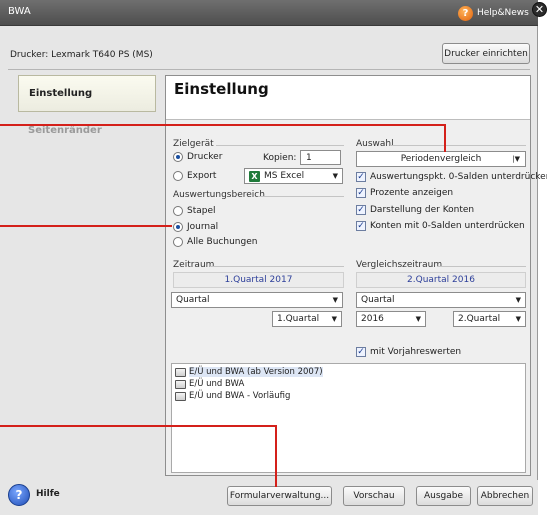 This screenshot has height=515, width=547. Describe the element at coordinates (280, 158) in the screenshot. I see `kopien-label: Kopien:` at that location.